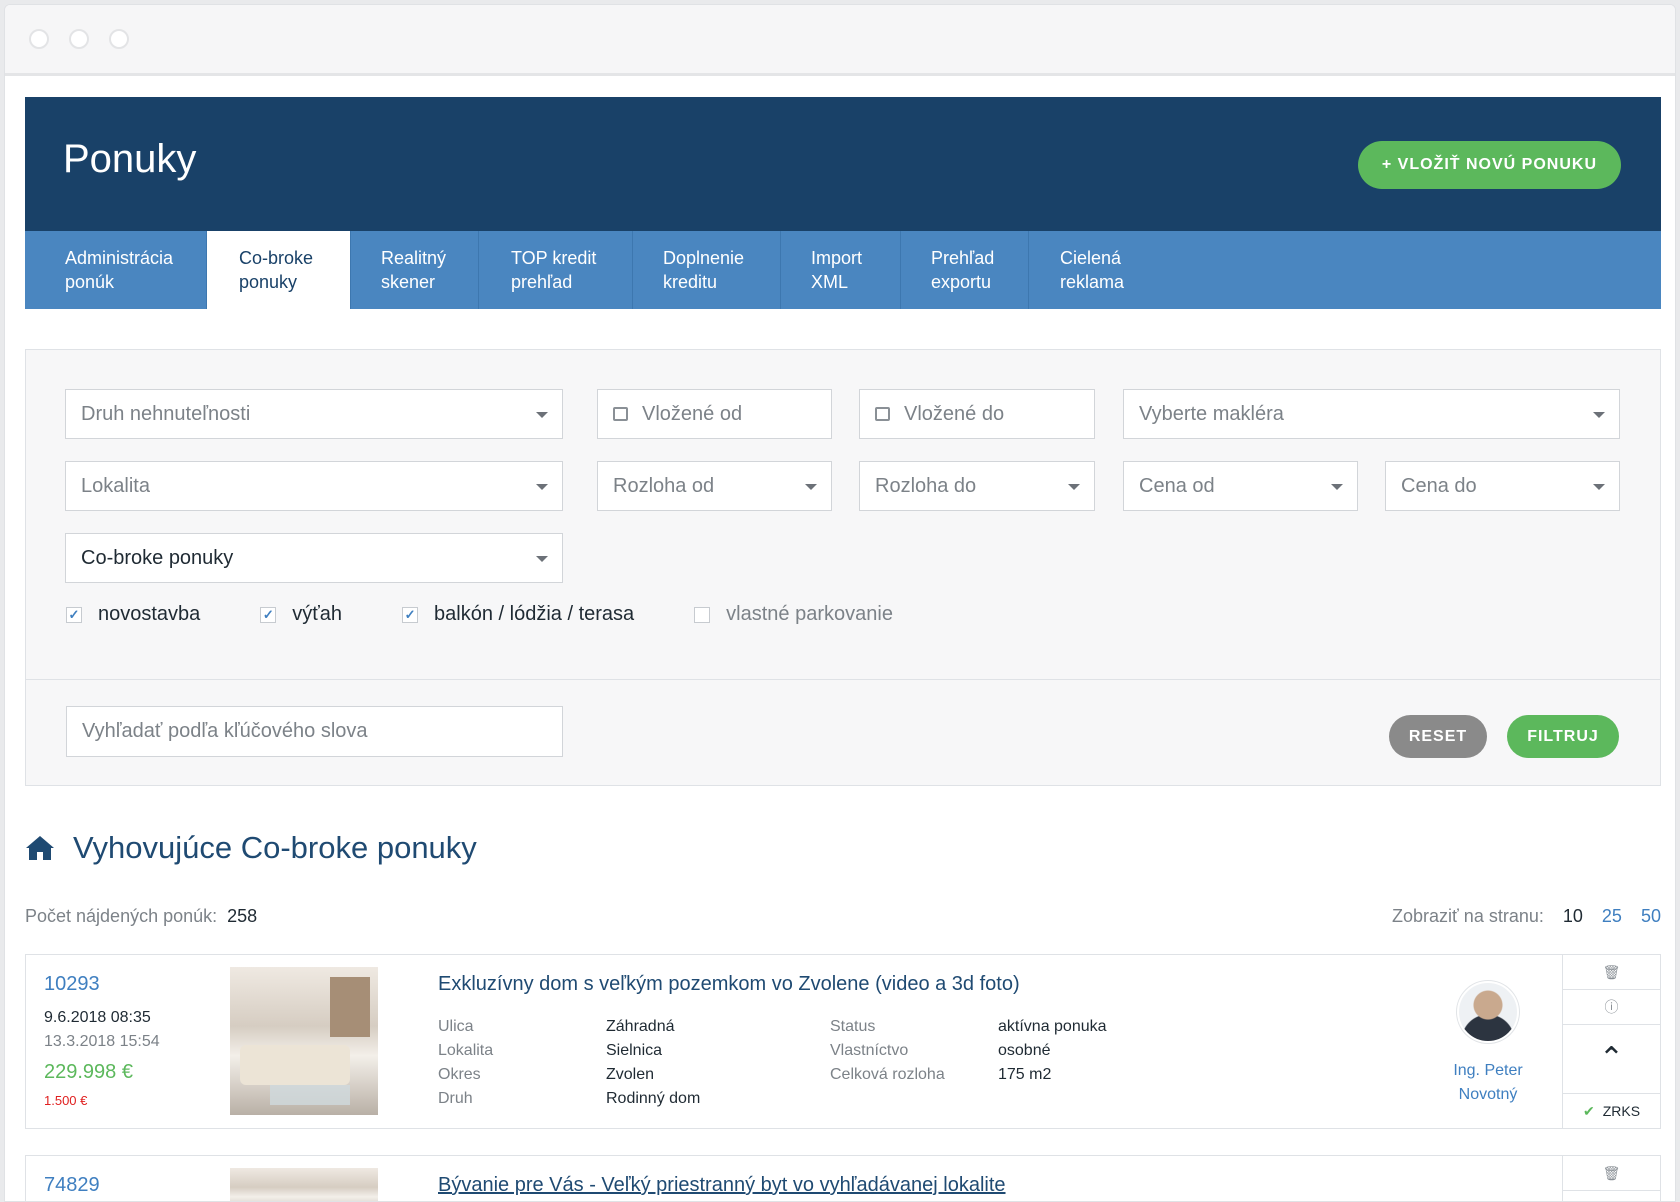  I want to click on inserted-to-input: Vložené do, so click(977, 414).